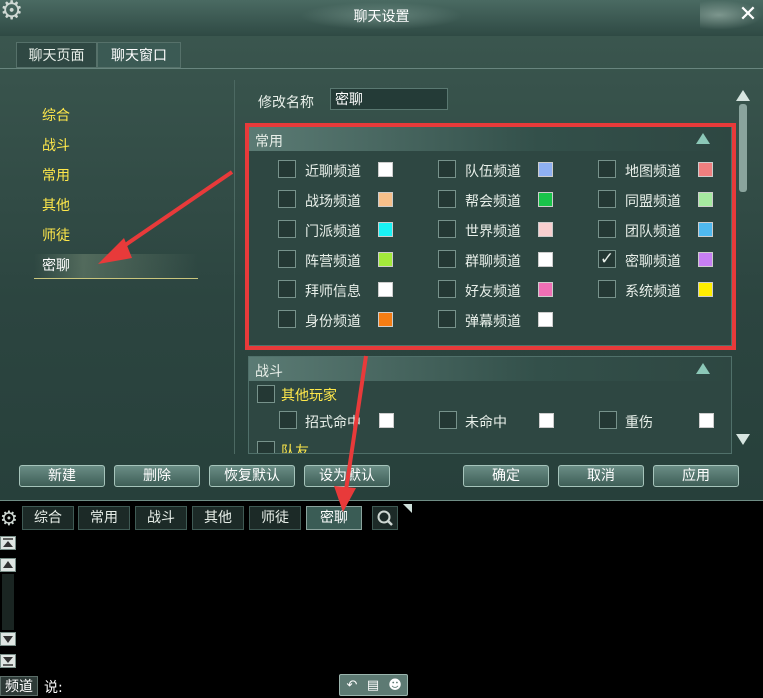 The height and width of the screenshot is (698, 763). Describe the element at coordinates (486, 423) in the screenshot. I see `miss-label: 未命中` at that location.